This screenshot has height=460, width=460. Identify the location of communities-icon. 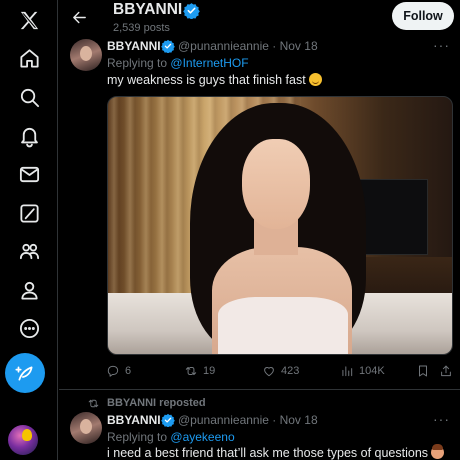
(29, 251).